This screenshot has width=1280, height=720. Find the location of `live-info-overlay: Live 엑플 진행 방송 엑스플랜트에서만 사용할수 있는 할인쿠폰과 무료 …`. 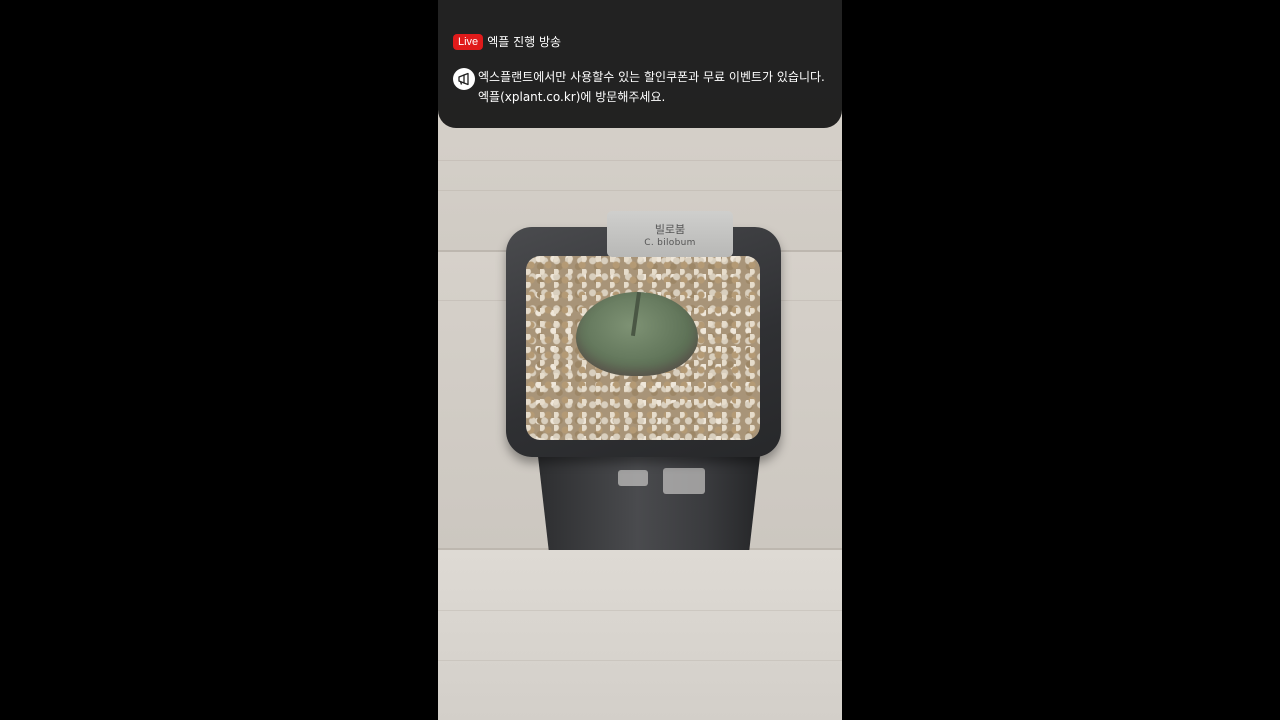

live-info-overlay: Live 엑플 진행 방송 엑스플랜트에서만 사용할수 있는 할인쿠폰과 무료 … is located at coordinates (640, 64).